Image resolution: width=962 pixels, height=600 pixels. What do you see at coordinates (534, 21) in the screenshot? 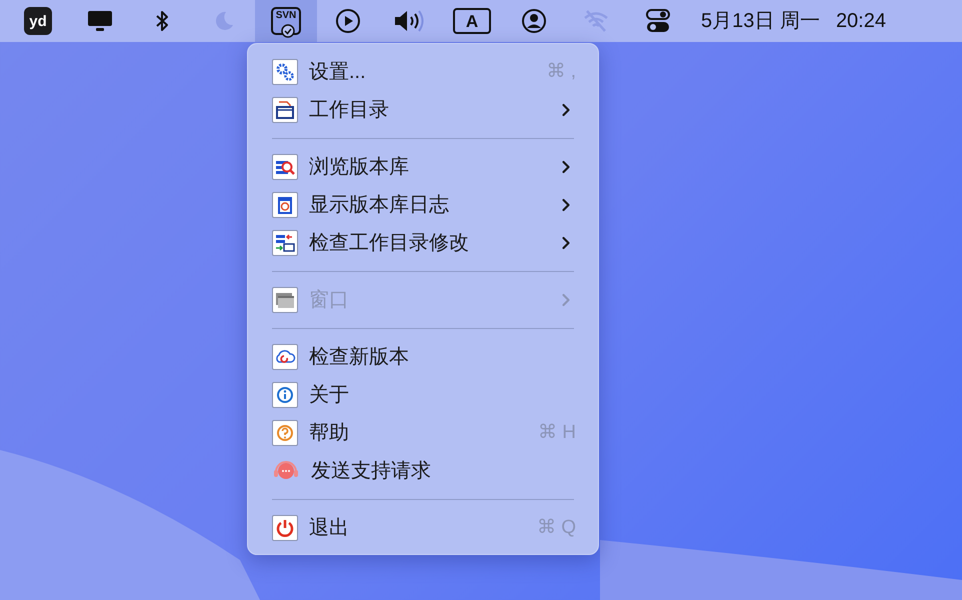
I see `user-icon` at bounding box center [534, 21].